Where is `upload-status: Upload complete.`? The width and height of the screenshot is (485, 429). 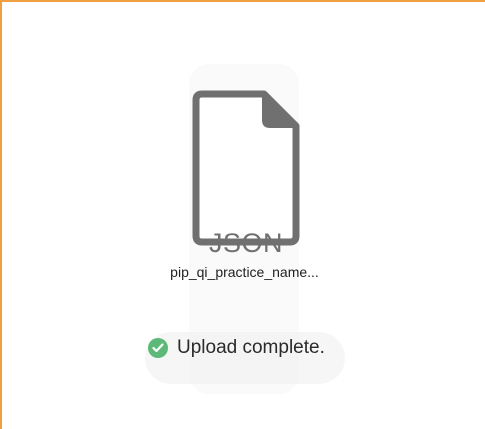 upload-status: Upload complete. is located at coordinates (236, 348).